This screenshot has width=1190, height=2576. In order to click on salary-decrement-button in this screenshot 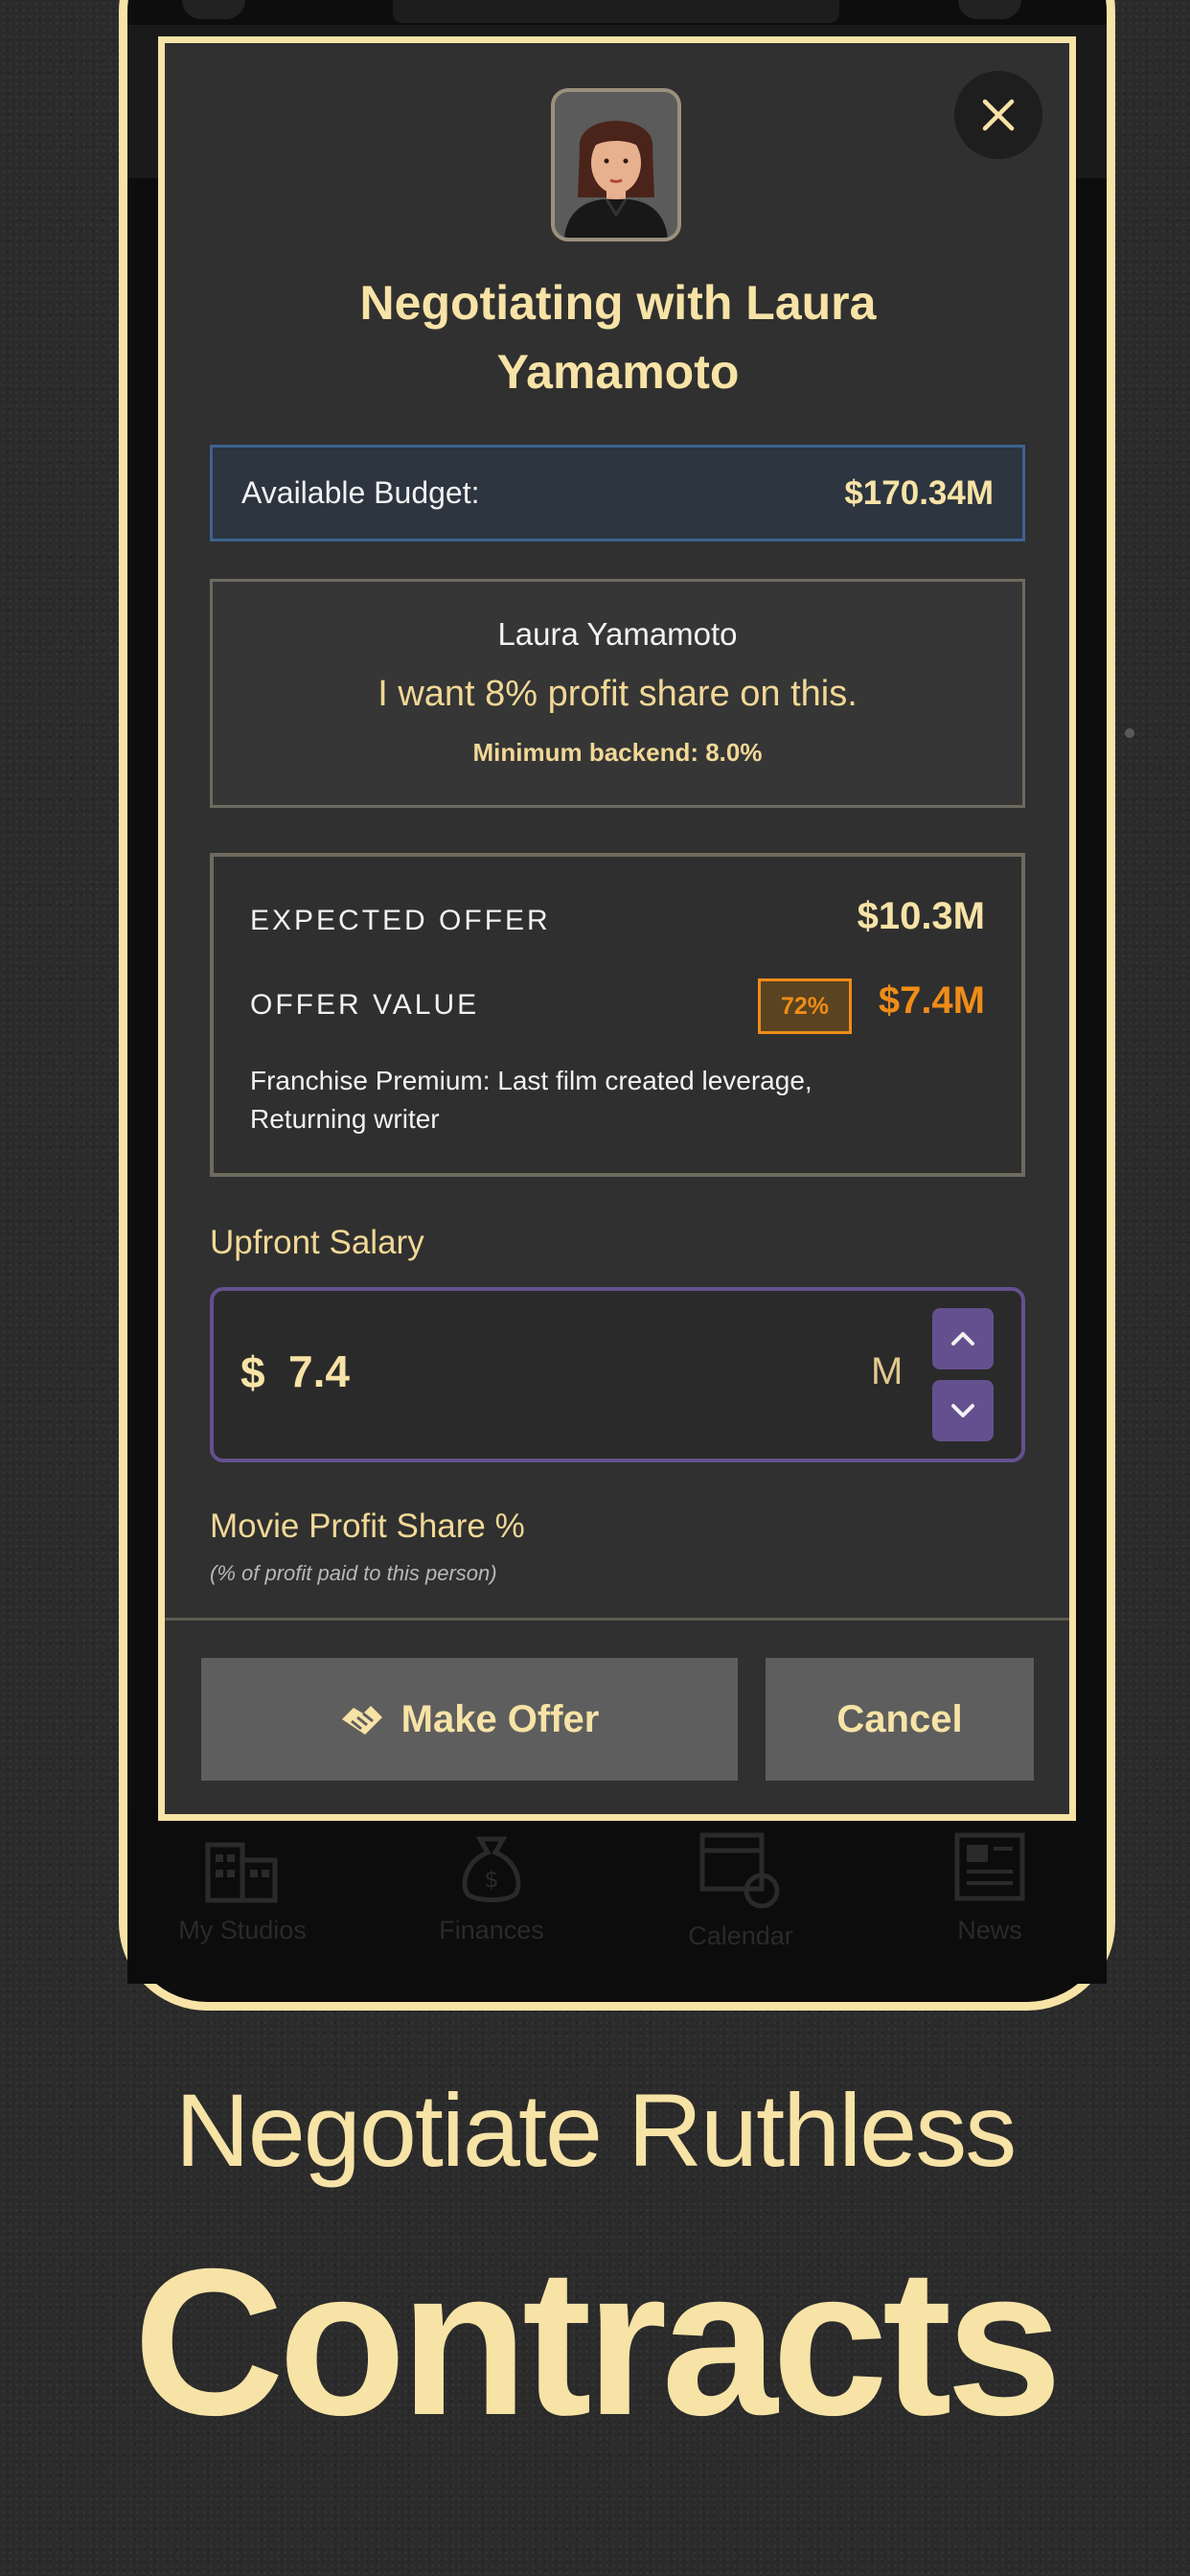, I will do `click(963, 1410)`.